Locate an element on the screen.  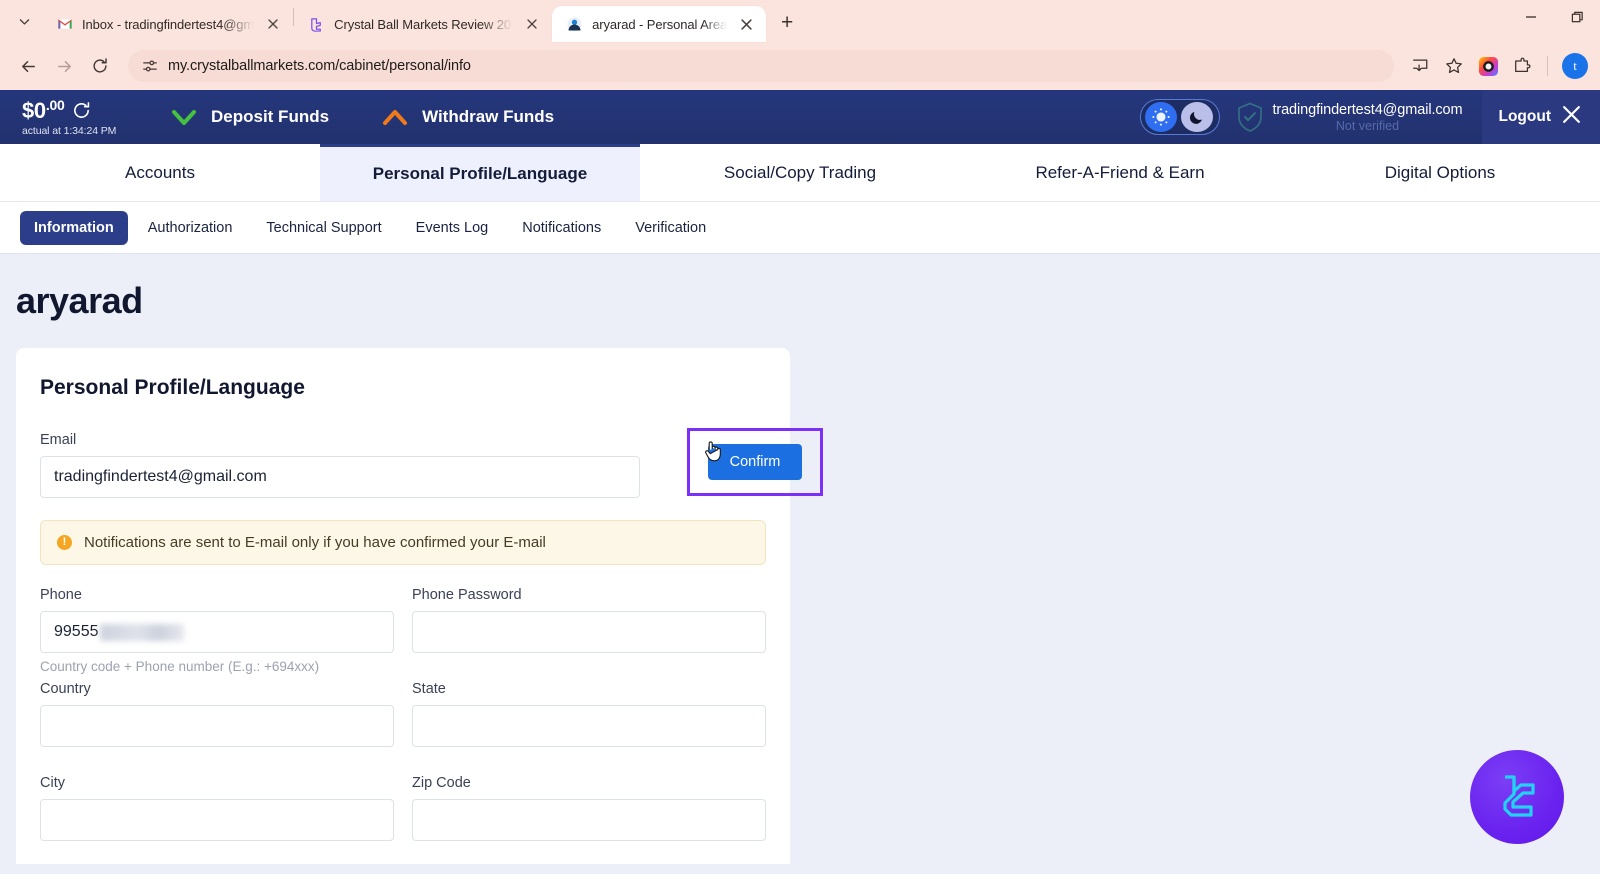
install-app-icon is located at coordinates (1420, 66).